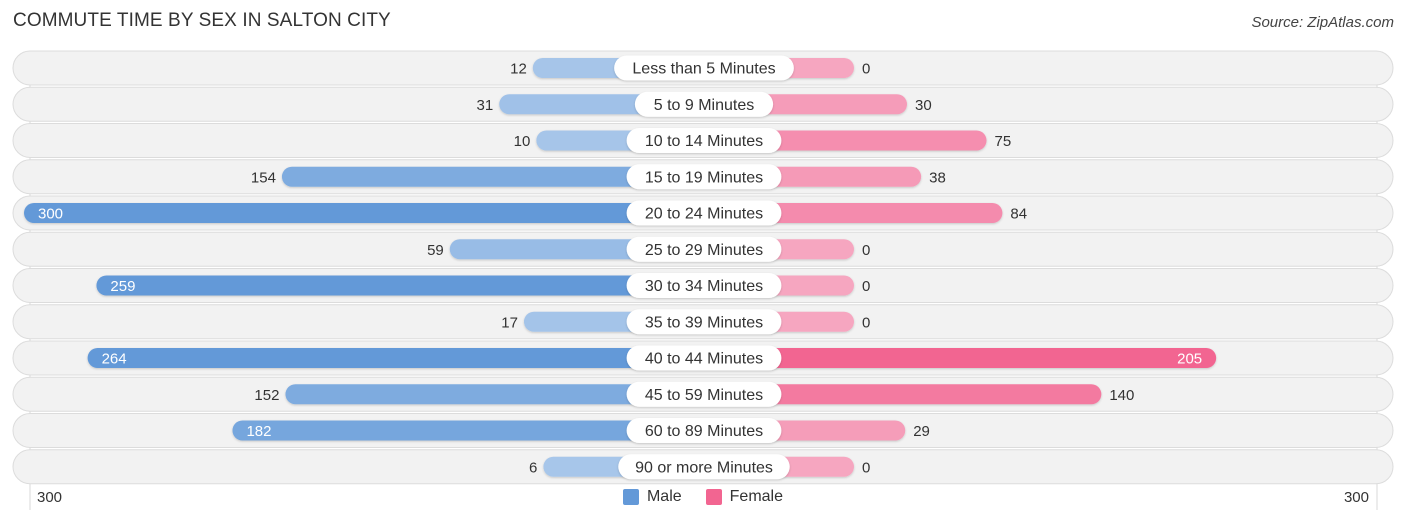 The image size is (1406, 523). What do you see at coordinates (756, 496) in the screenshot?
I see `legend-label-female: Female` at bounding box center [756, 496].